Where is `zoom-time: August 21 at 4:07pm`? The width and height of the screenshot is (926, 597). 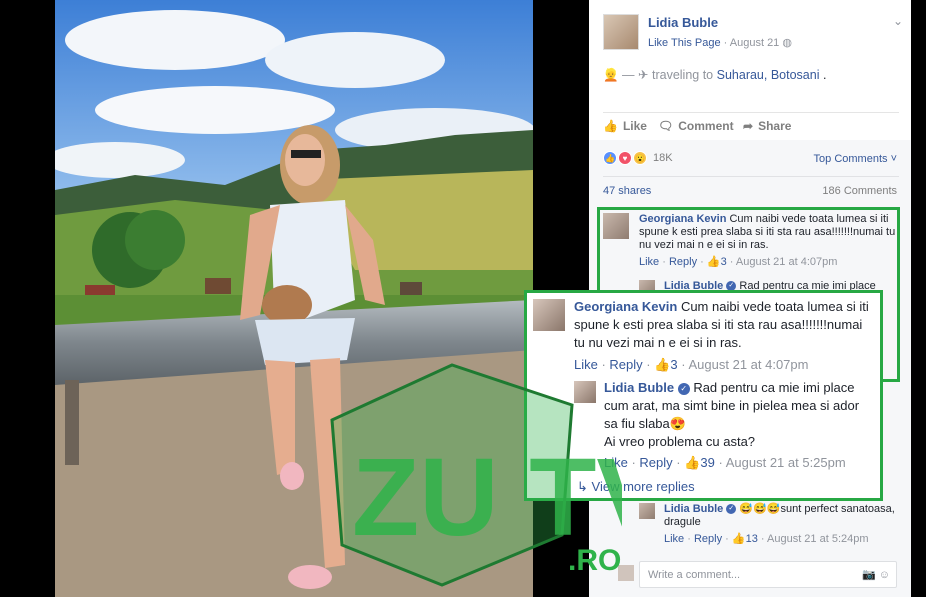 zoom-time: August 21 at 4:07pm is located at coordinates (749, 364).